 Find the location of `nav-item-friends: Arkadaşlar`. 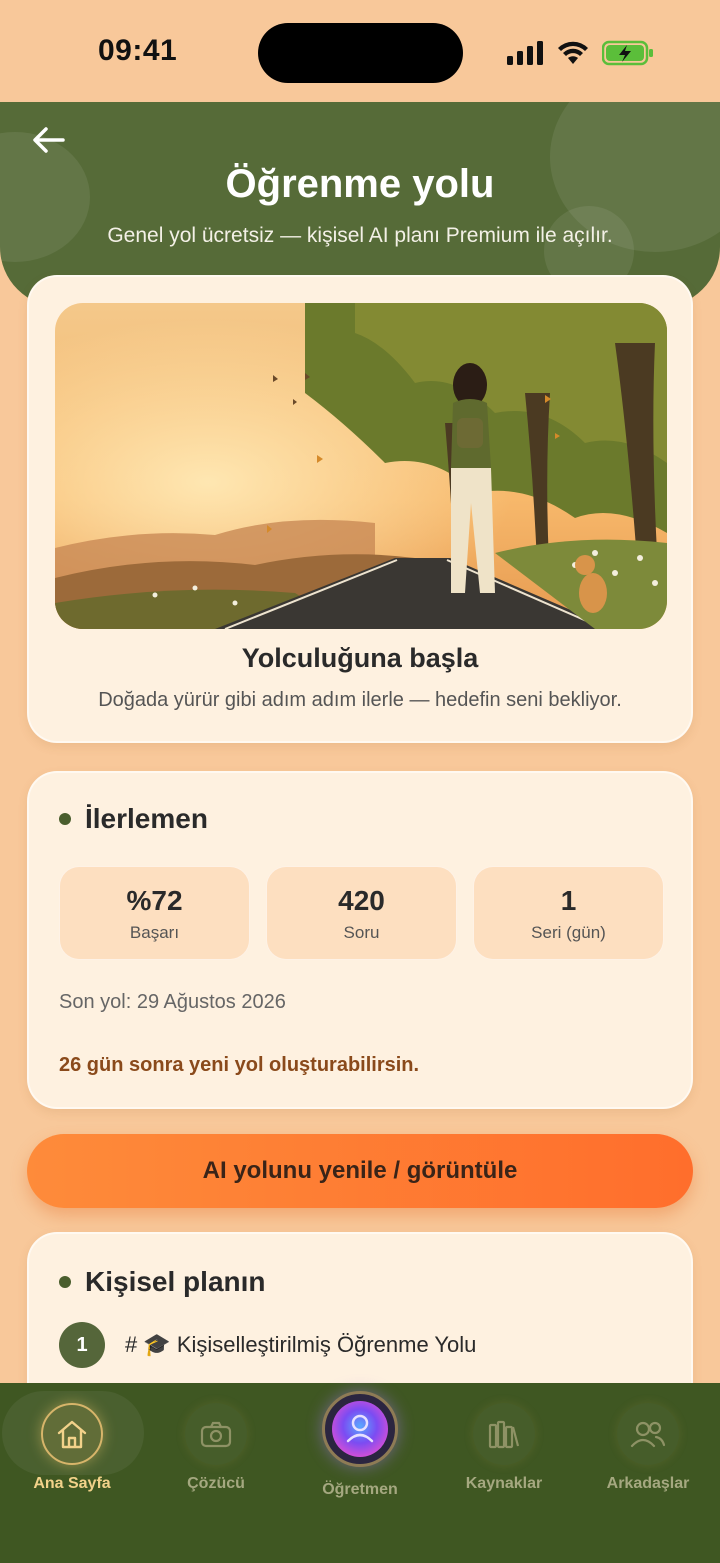

nav-item-friends: Arkadaşlar is located at coordinates (648, 1453).